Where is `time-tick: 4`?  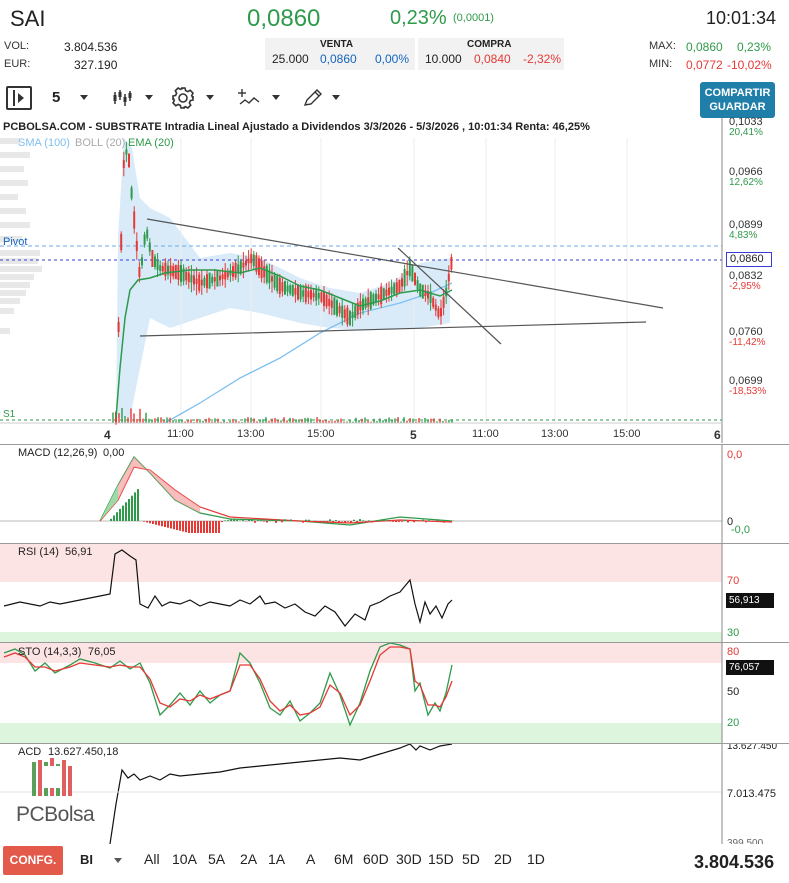 time-tick: 4 is located at coordinates (107, 435).